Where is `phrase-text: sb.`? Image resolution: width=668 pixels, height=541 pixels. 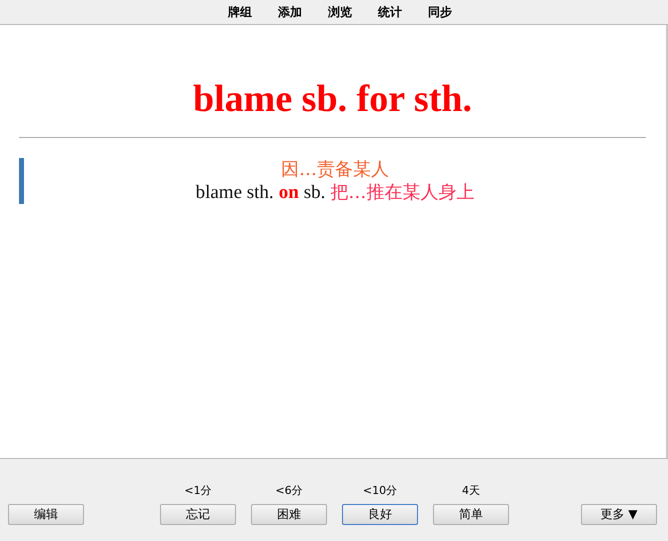 phrase-text: sb. is located at coordinates (315, 192).